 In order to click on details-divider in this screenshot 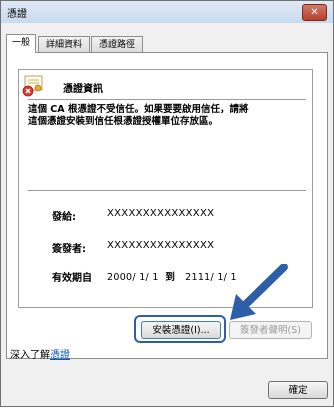, I will do `click(167, 190)`.